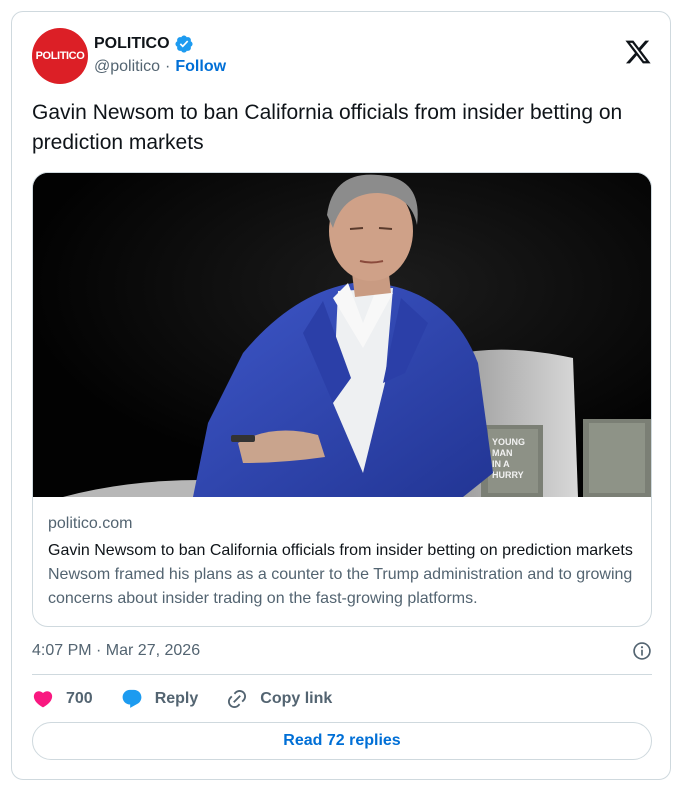 The height and width of the screenshot is (792, 682). I want to click on author-name-row: POLITICO, so click(144, 44).